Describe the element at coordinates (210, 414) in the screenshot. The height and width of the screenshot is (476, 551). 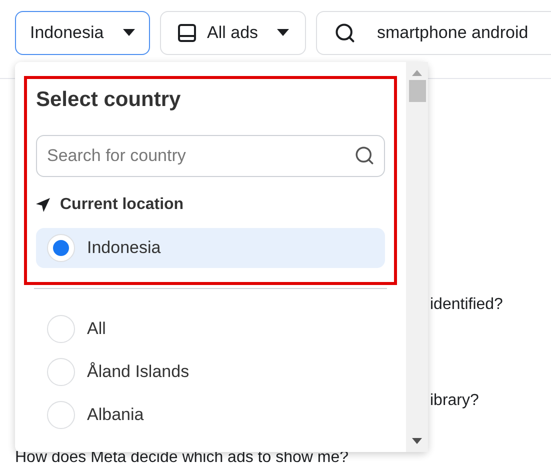
I see `country-option: Albania` at that location.